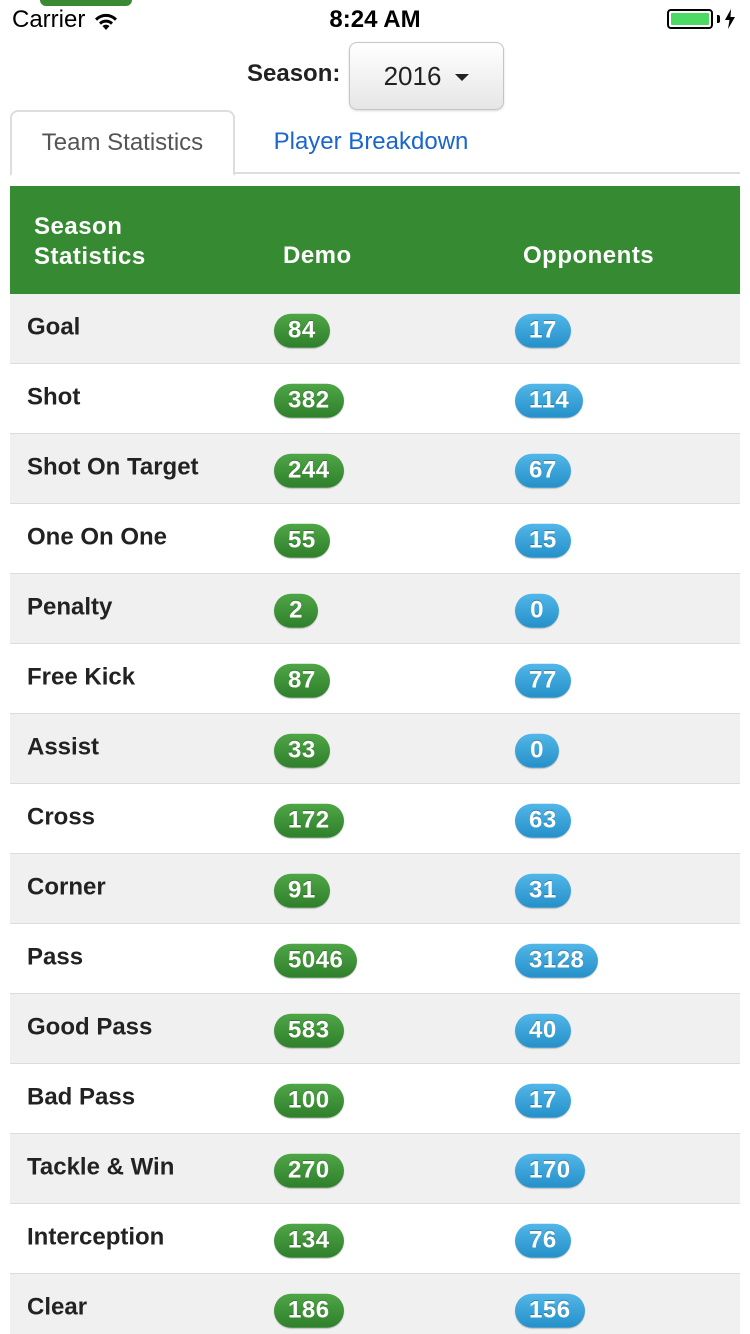  Describe the element at coordinates (375, 1029) in the screenshot. I see `table-row: Good Pass 583 40` at that location.